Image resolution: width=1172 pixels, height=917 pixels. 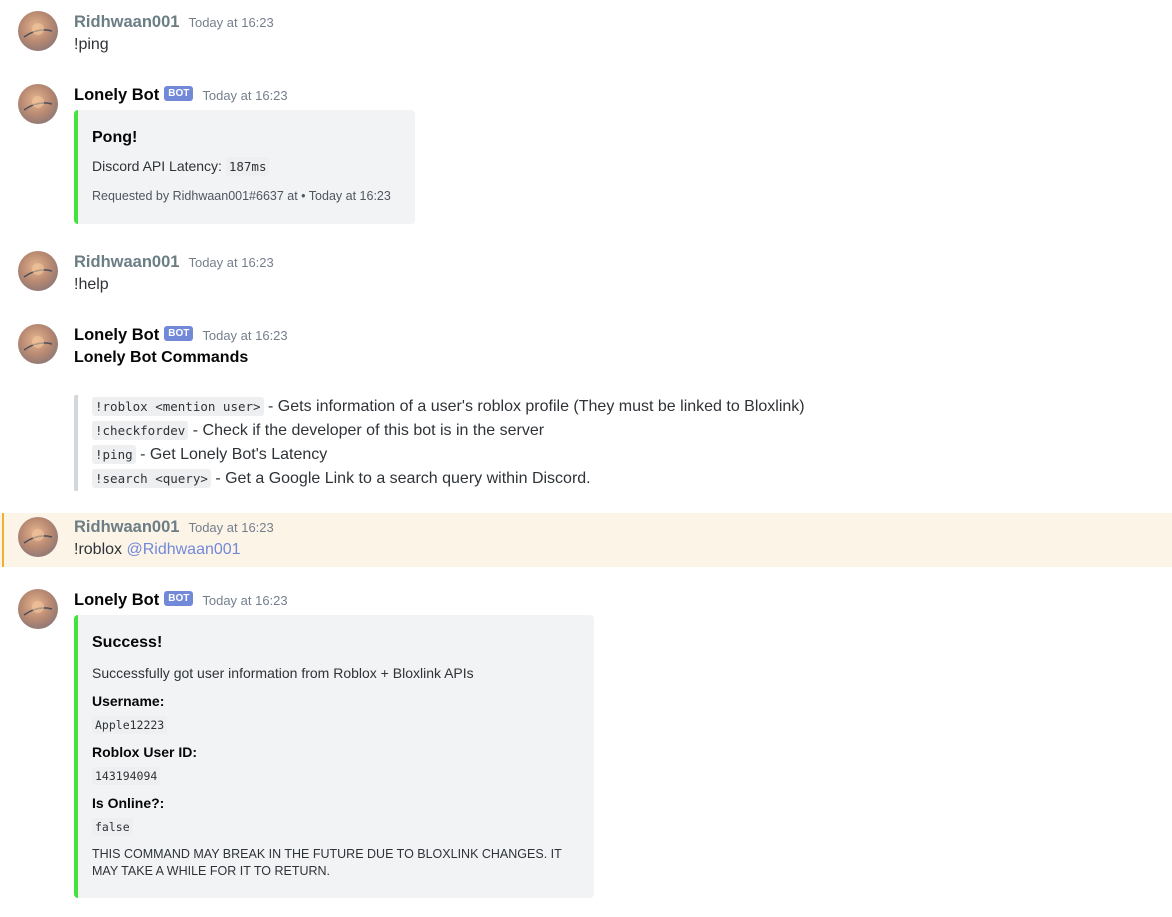 What do you see at coordinates (151, 478) in the screenshot?
I see `command-code: !search <query>` at bounding box center [151, 478].